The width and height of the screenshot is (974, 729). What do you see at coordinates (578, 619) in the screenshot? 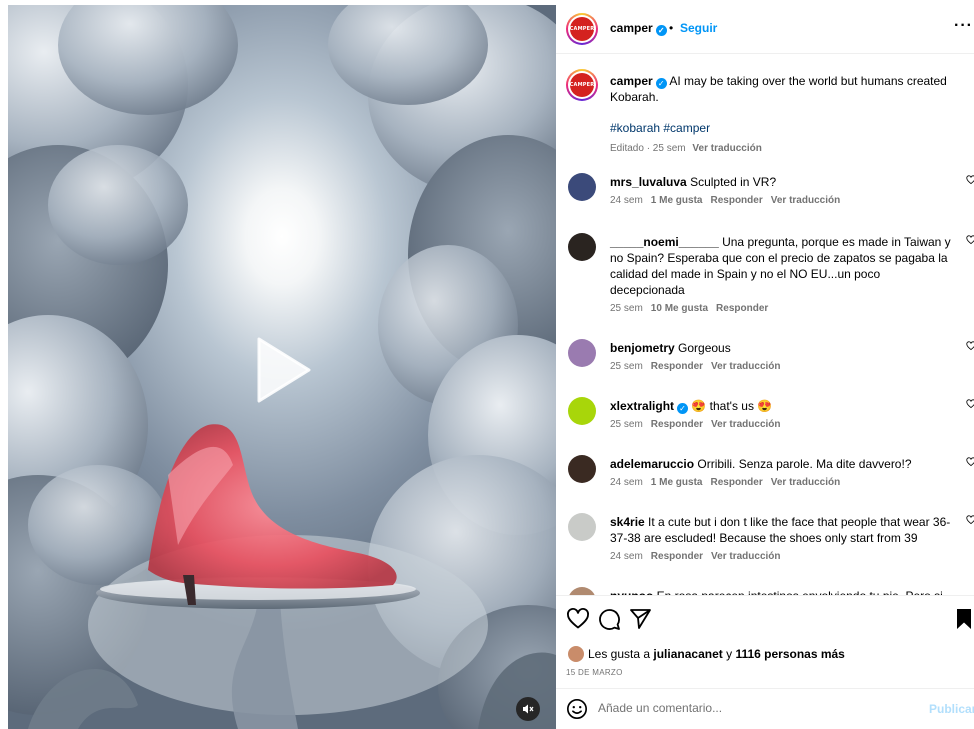
I see `heart-icon` at bounding box center [578, 619].